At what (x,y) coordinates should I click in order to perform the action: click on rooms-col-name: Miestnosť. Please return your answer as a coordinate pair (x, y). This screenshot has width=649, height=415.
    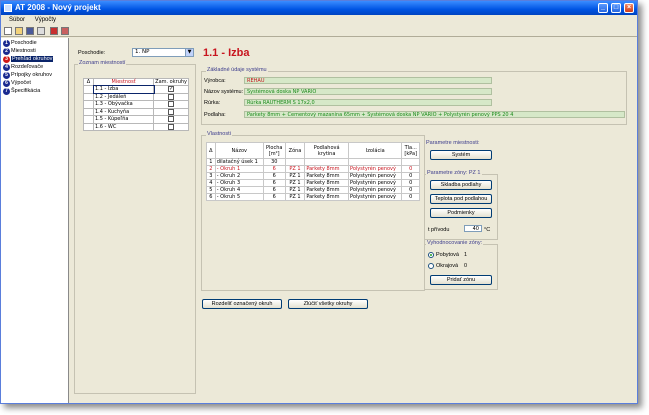
    Looking at the image, I should click on (123, 82).